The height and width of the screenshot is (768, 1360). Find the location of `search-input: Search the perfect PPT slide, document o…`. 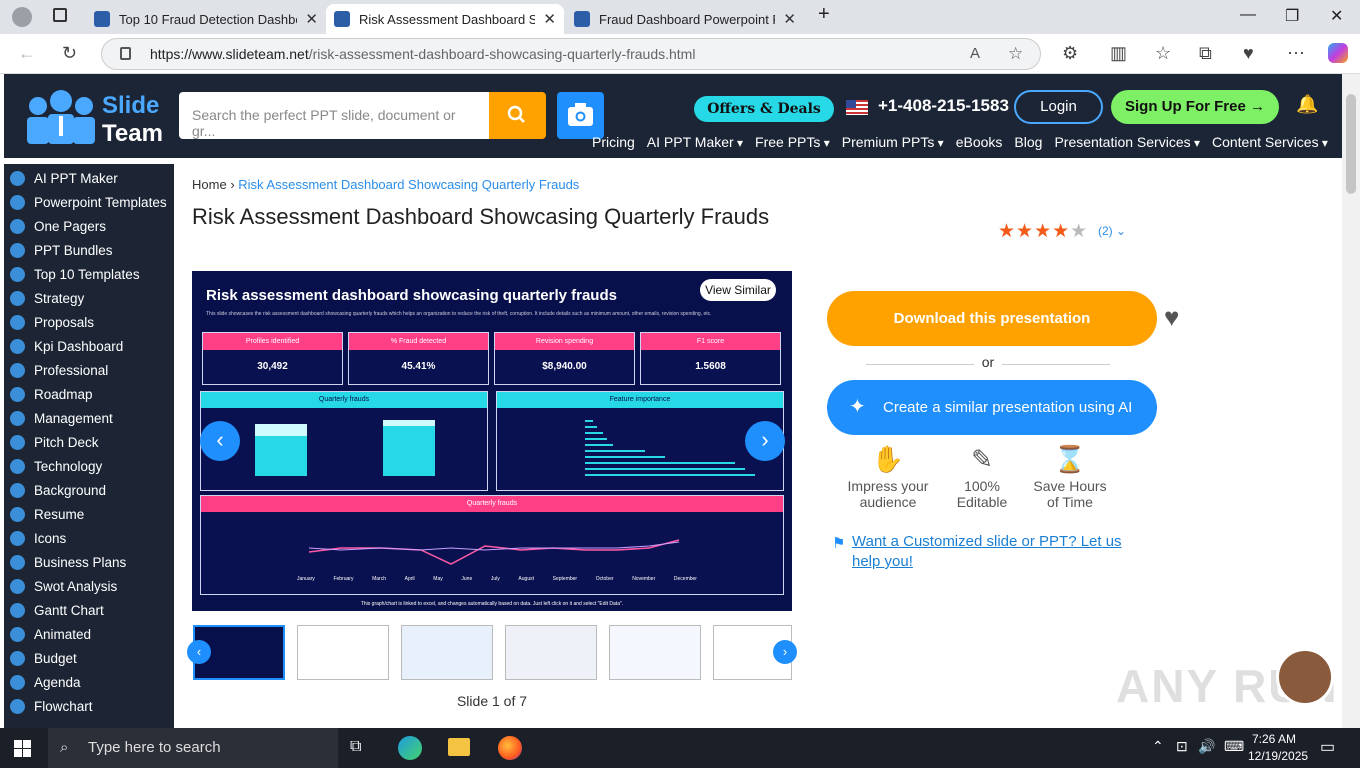

search-input: Search the perfect PPT slide, document o… is located at coordinates (334, 115).